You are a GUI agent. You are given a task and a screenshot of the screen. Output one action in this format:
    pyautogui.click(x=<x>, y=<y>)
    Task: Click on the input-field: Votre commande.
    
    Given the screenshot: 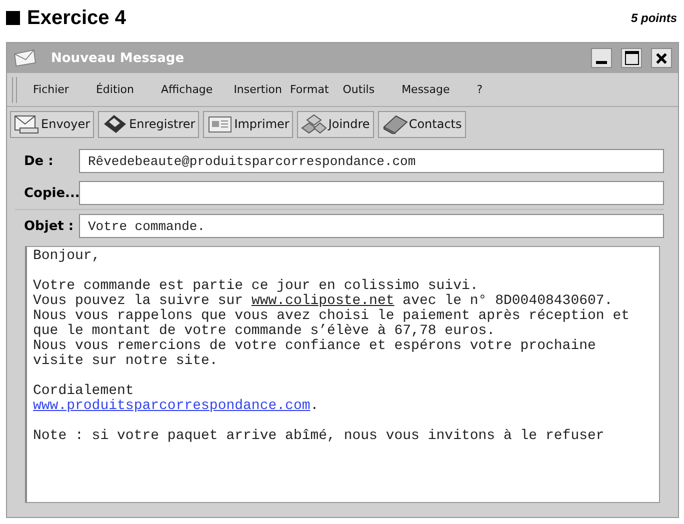 What is the action you would take?
    pyautogui.click(x=371, y=226)
    